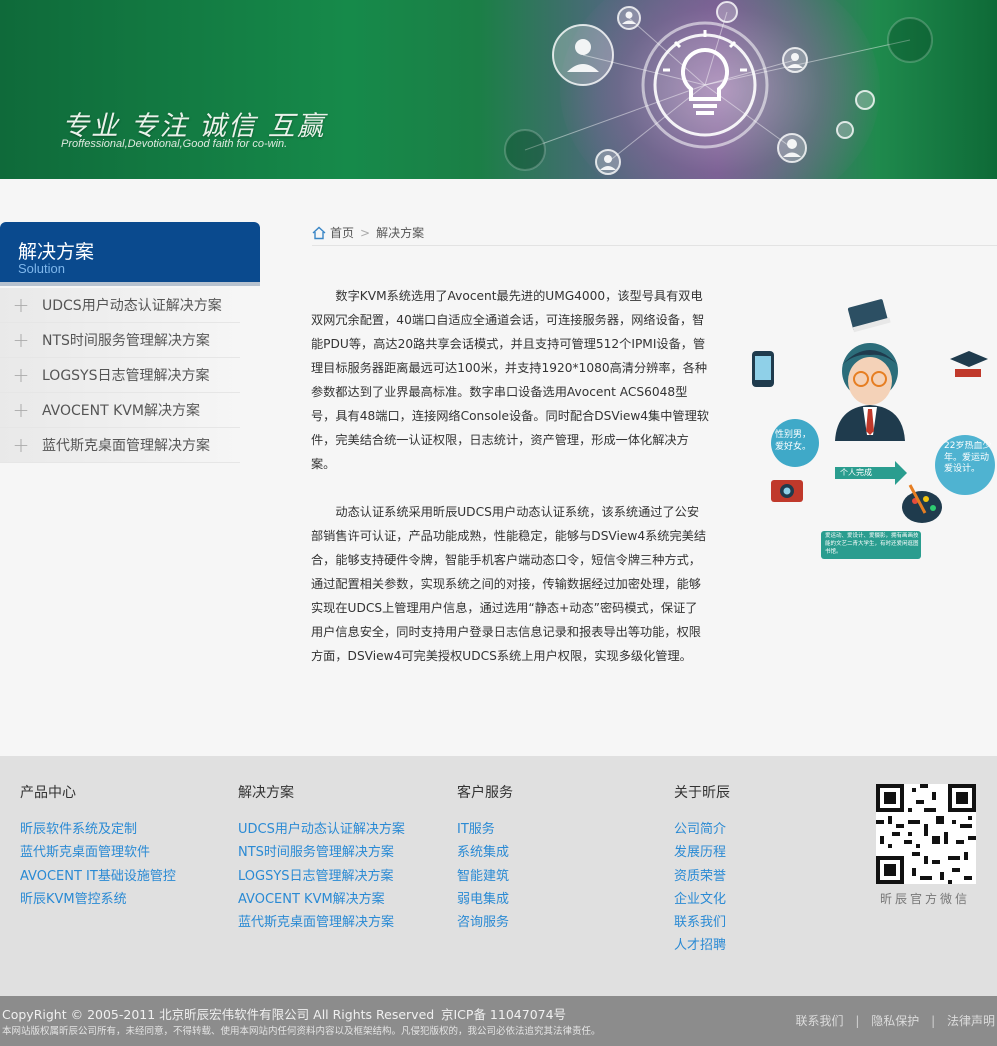  What do you see at coordinates (702, 829) in the screenshot?
I see `footer-link: 公司简介` at bounding box center [702, 829].